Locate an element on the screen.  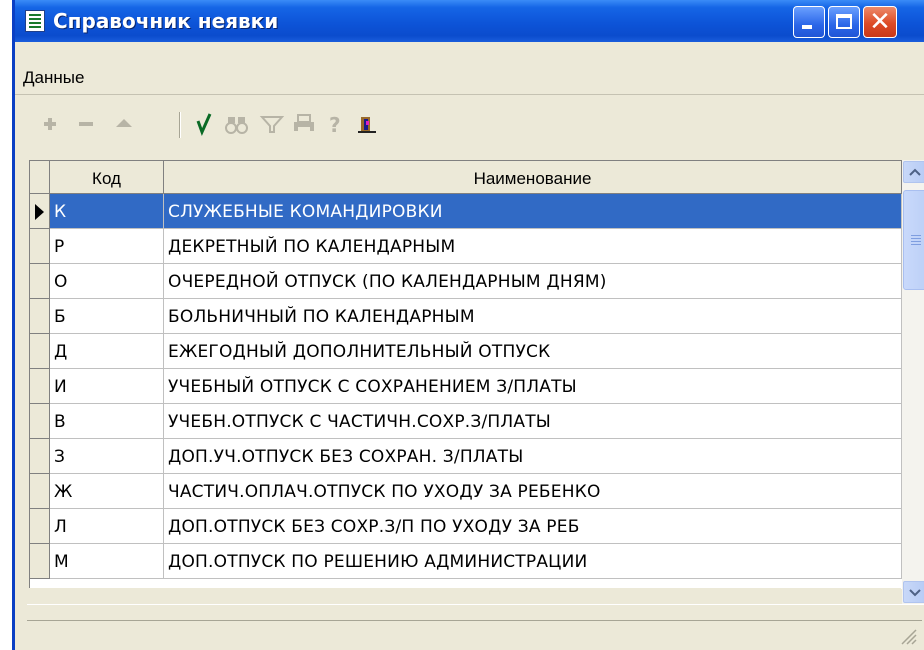
print-button is located at coordinates (304, 124).